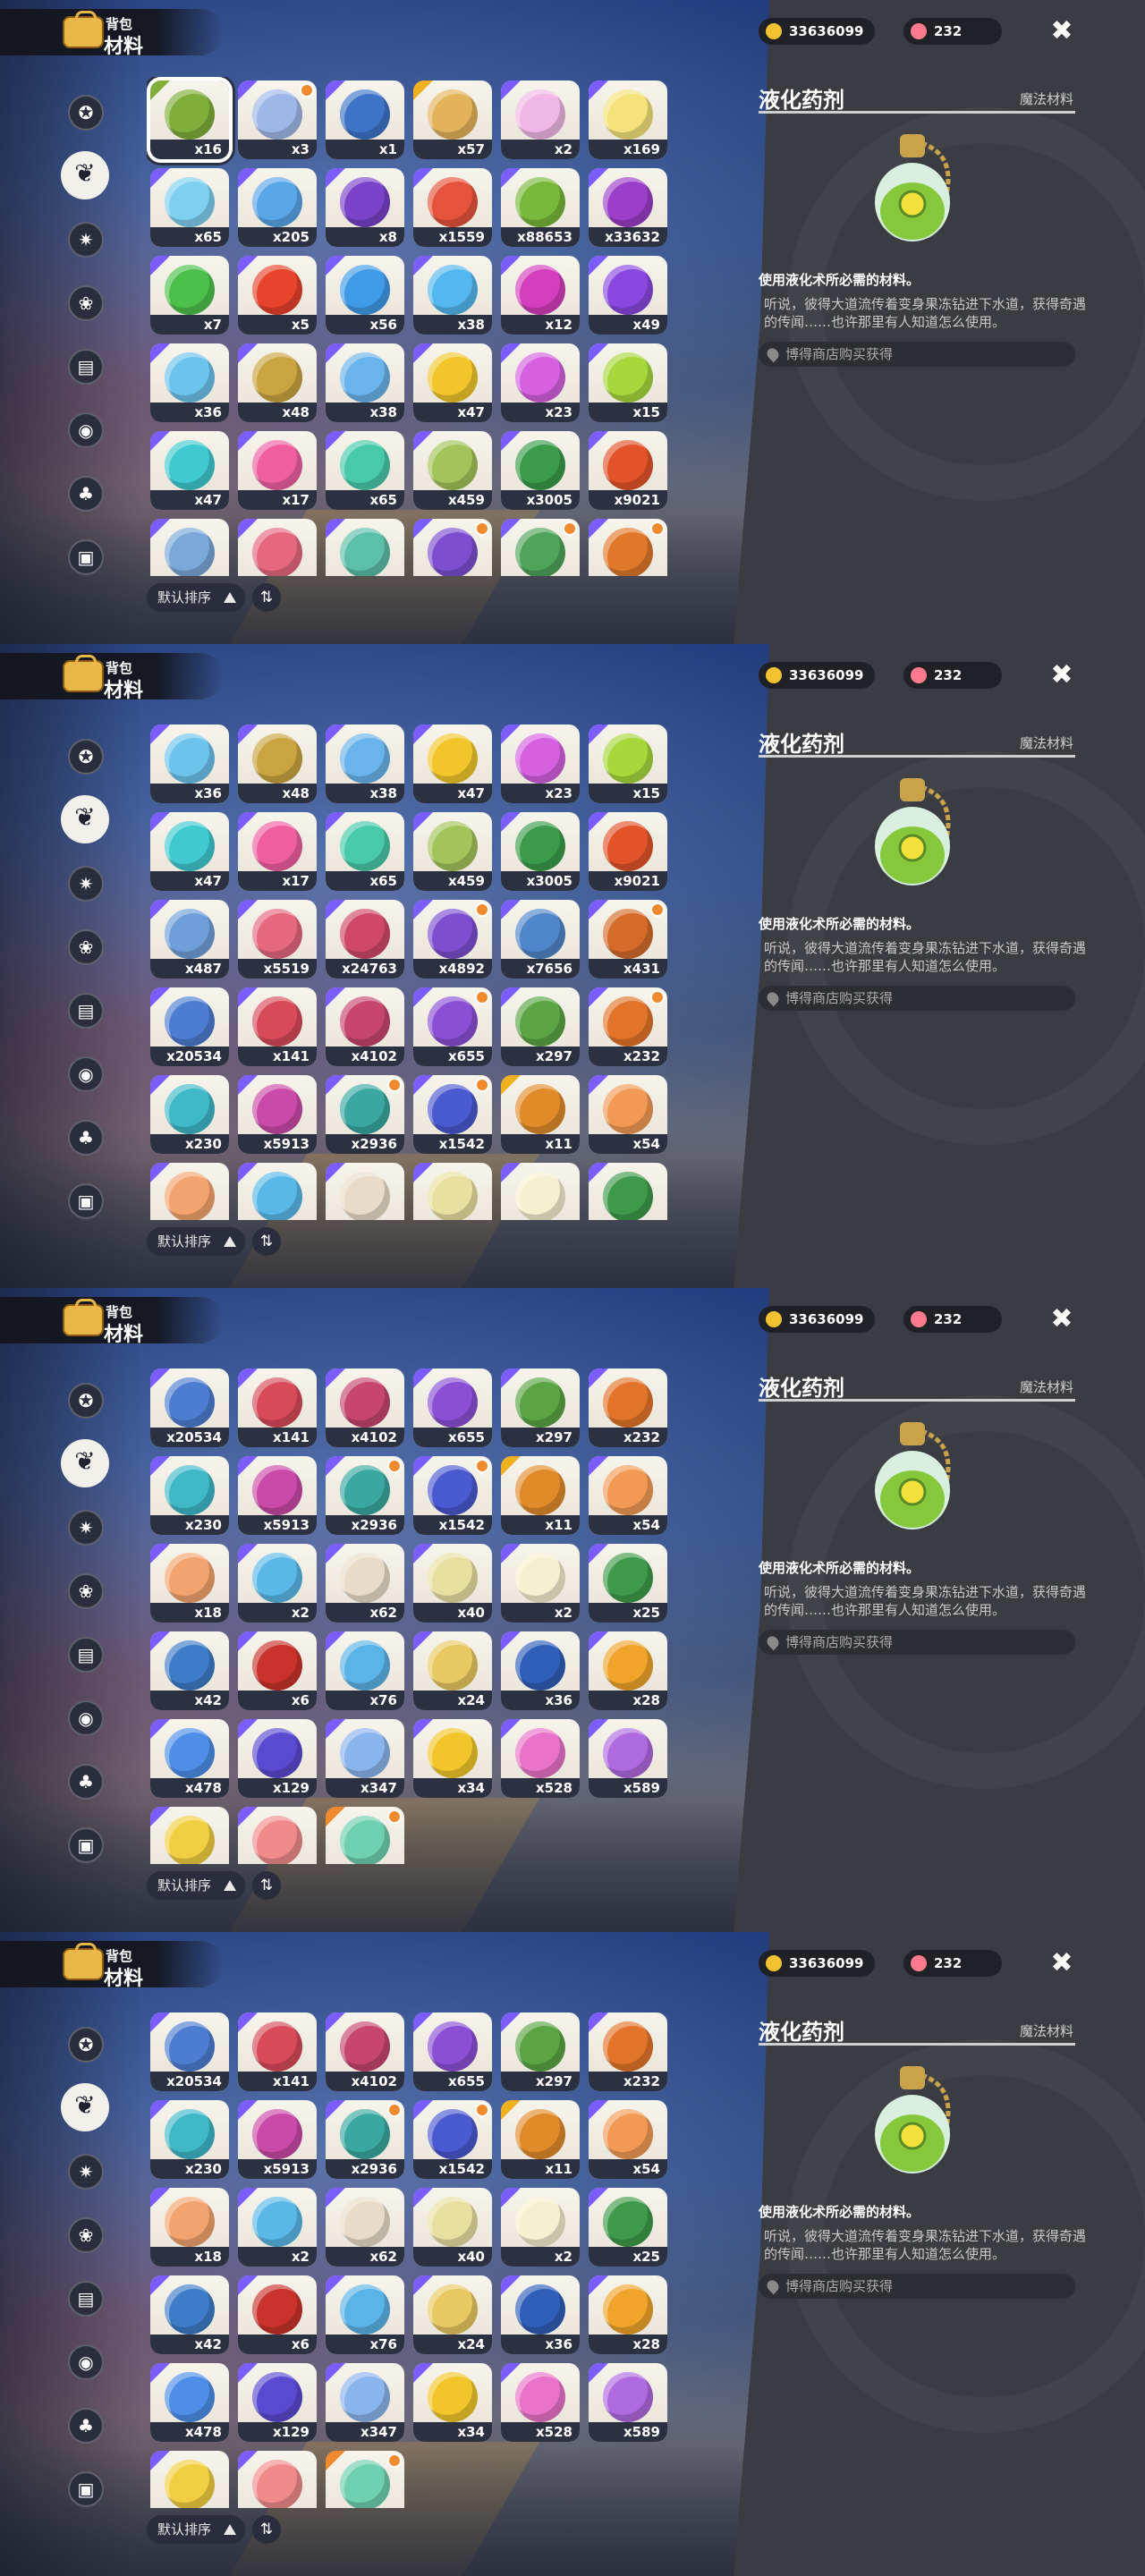  Describe the element at coordinates (628, 1758) in the screenshot. I see `item-slot: x589` at that location.